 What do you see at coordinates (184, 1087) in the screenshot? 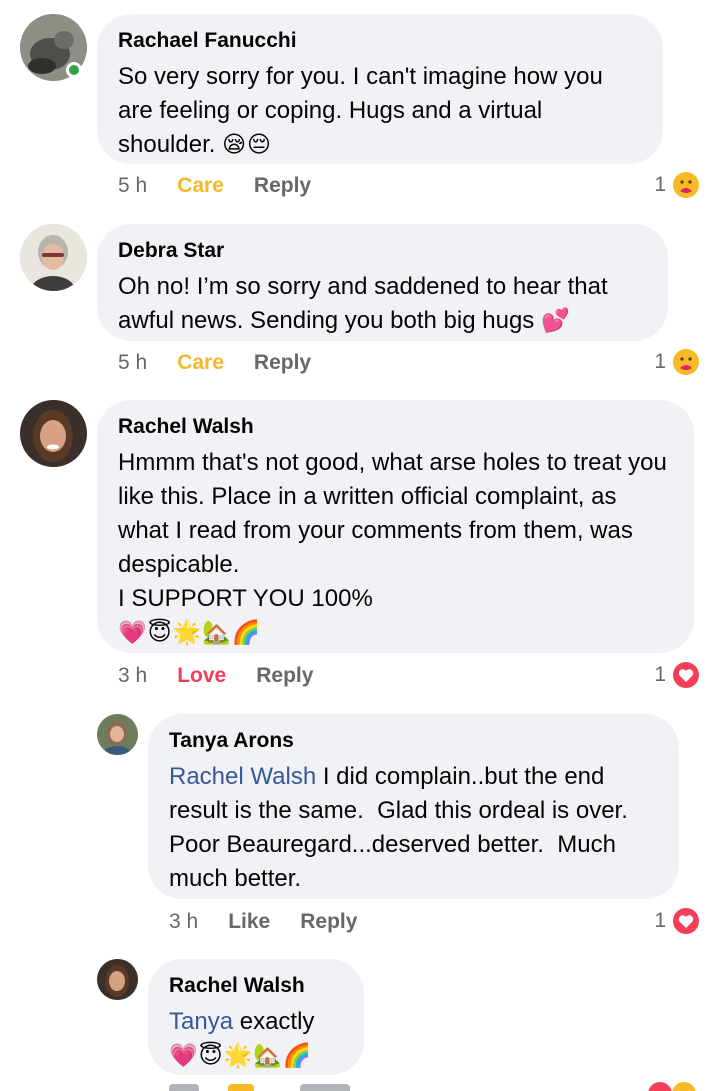
I see `cropped-timestamp` at bounding box center [184, 1087].